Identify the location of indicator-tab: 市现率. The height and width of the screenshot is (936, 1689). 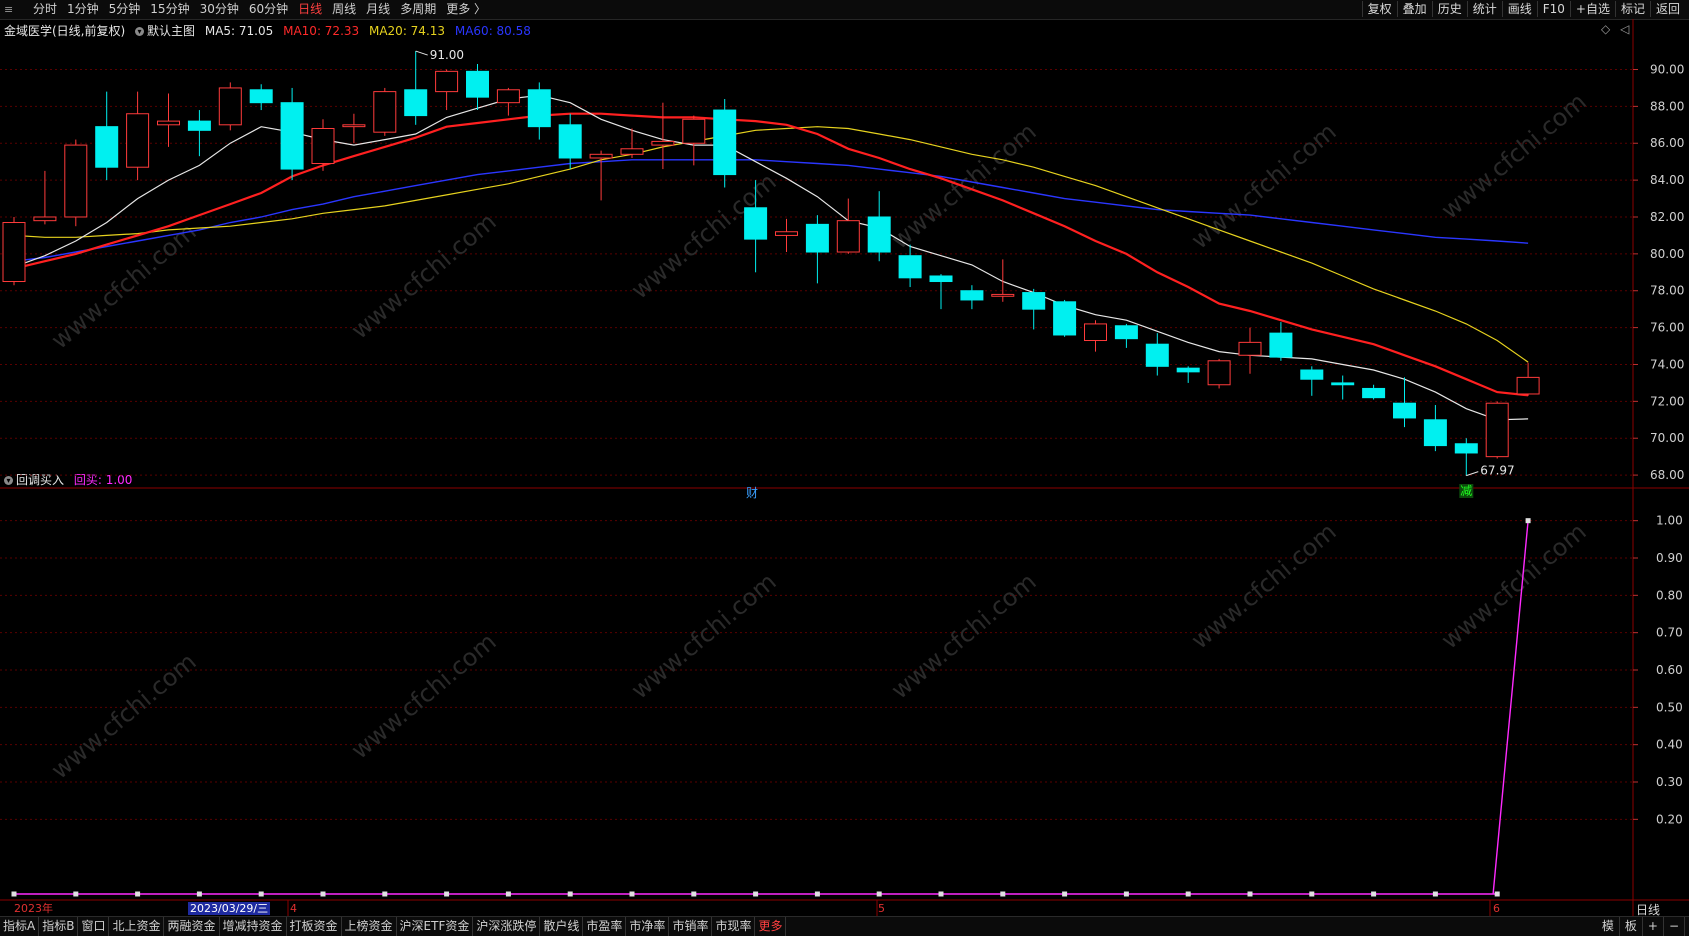
(734, 926).